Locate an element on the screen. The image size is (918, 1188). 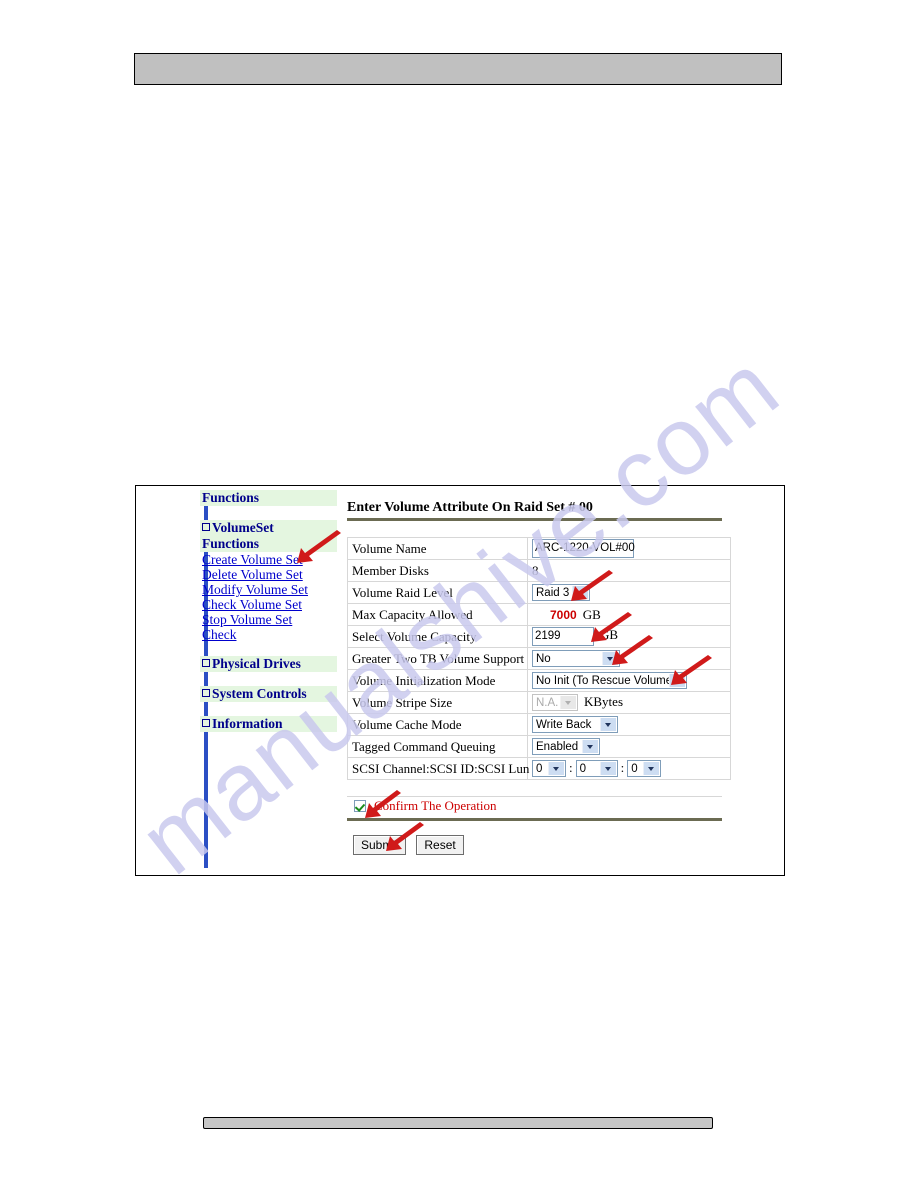
table-row: Volume Raid Level Raid 3 is located at coordinates (539, 592).